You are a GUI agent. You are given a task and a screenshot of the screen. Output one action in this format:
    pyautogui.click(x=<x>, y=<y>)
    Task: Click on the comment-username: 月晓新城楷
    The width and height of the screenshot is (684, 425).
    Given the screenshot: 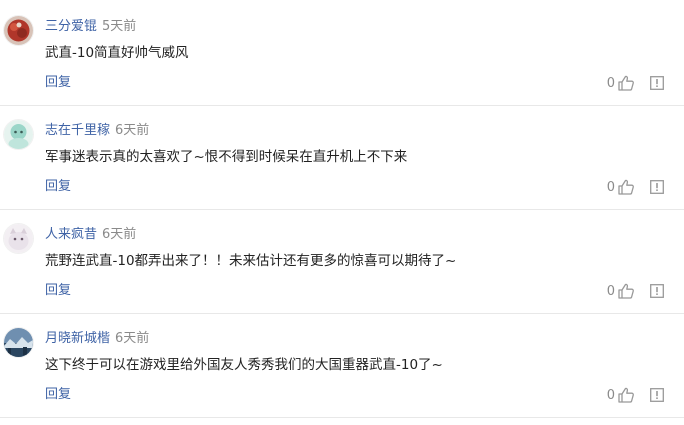 What is the action you would take?
    pyautogui.click(x=77, y=338)
    